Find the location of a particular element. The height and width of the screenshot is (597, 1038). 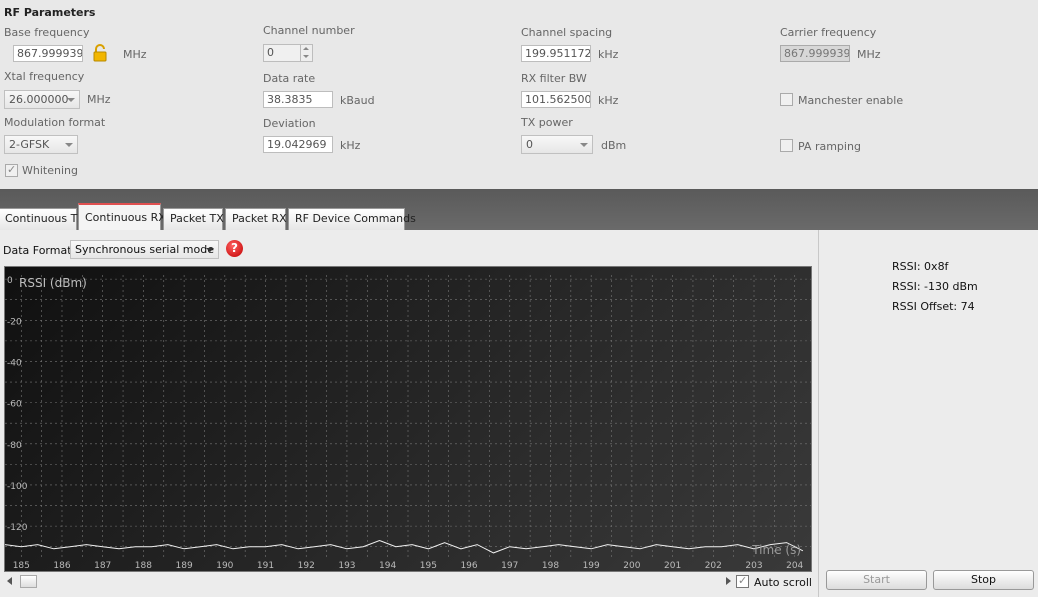

auto-scroll-checkbox is located at coordinates (742, 581).